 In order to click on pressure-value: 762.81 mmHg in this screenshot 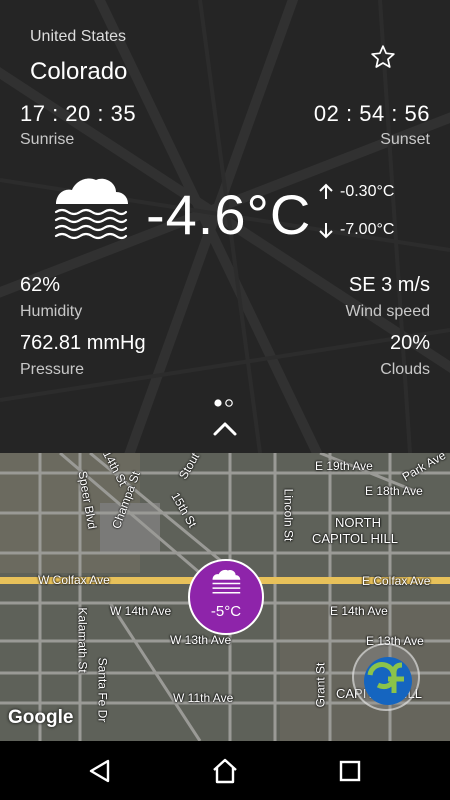, I will do `click(83, 343)`.